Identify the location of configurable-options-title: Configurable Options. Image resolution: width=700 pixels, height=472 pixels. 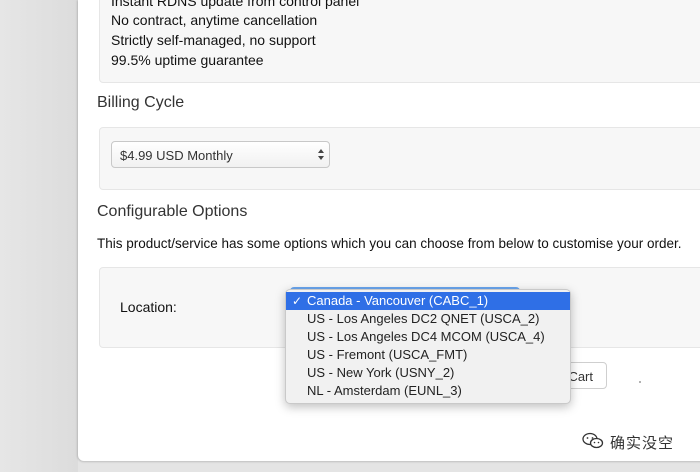
(172, 211).